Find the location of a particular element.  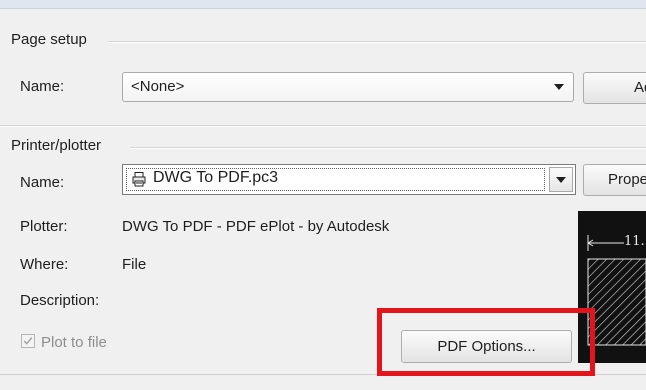

add-page-setup-button: Ad is located at coordinates (614, 88).